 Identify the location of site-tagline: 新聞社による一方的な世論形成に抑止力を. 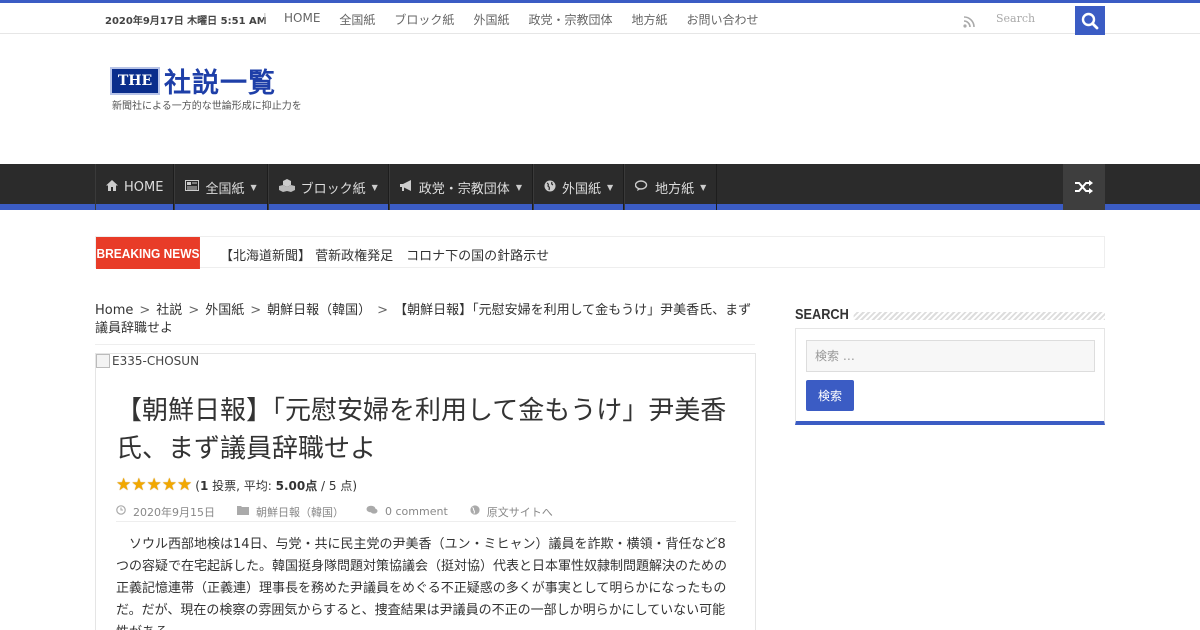
(207, 106).